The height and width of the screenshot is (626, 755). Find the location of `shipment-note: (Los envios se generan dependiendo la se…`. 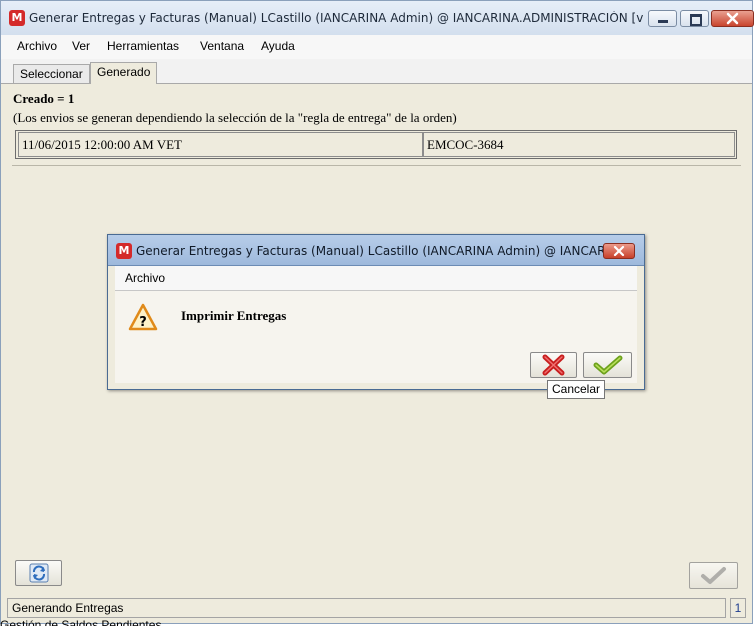

shipment-note: (Los envios se generan dependiendo la se… is located at coordinates (235, 117).